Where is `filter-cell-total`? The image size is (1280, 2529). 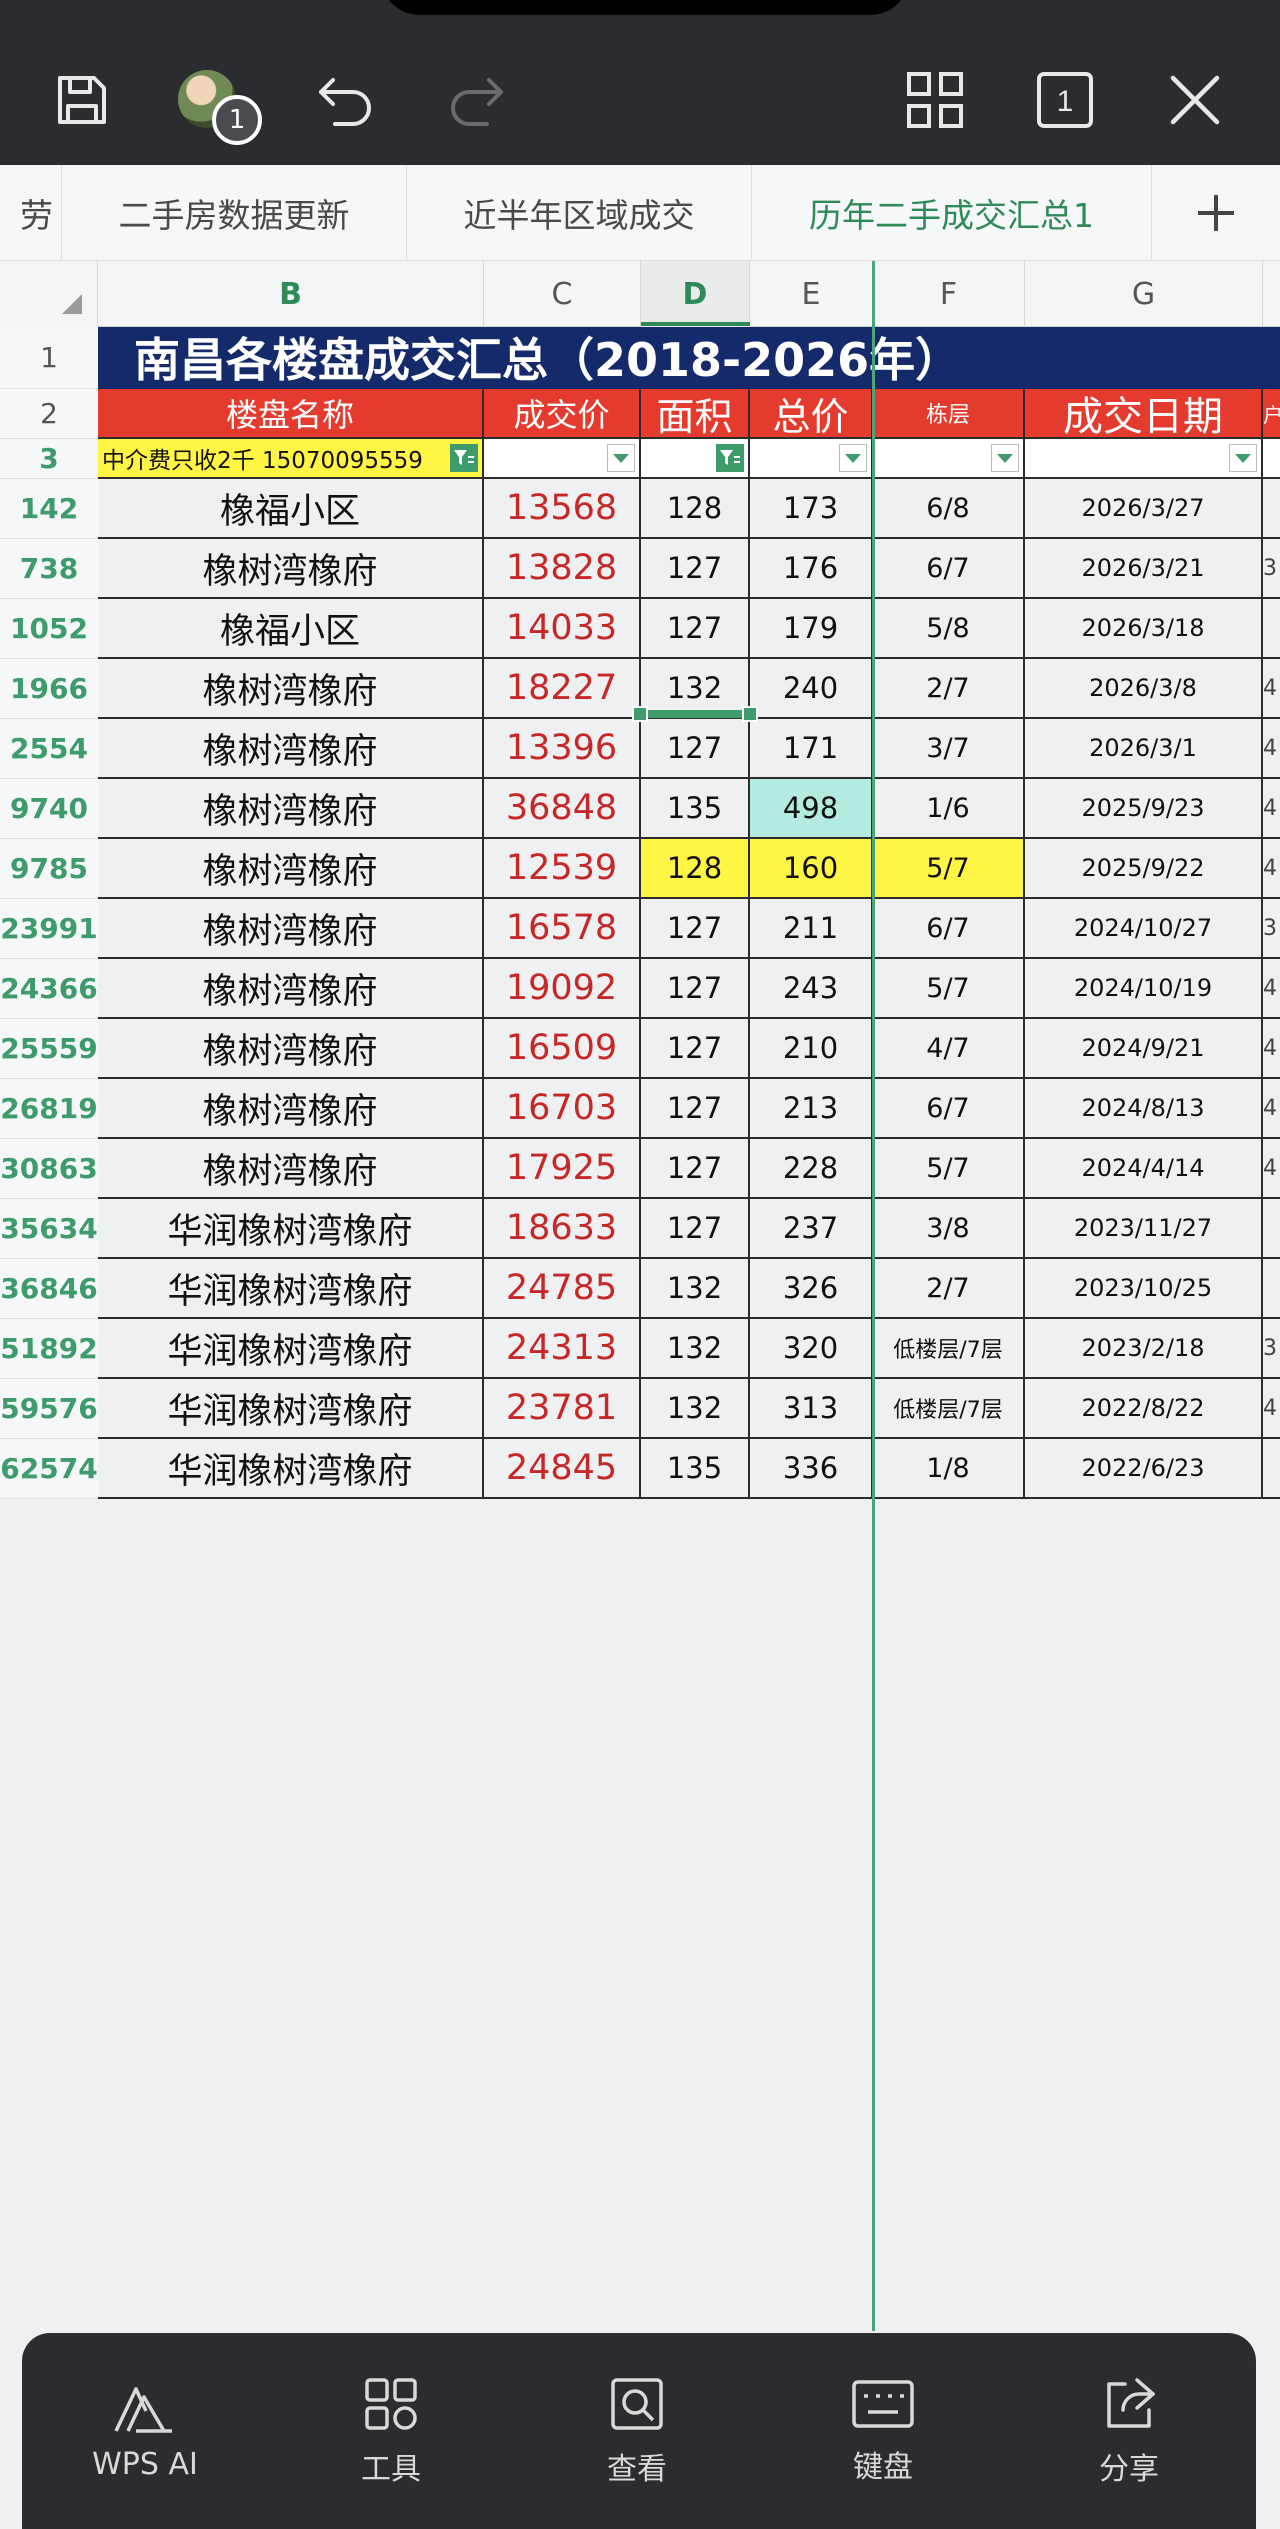
filter-cell-total is located at coordinates (811, 459).